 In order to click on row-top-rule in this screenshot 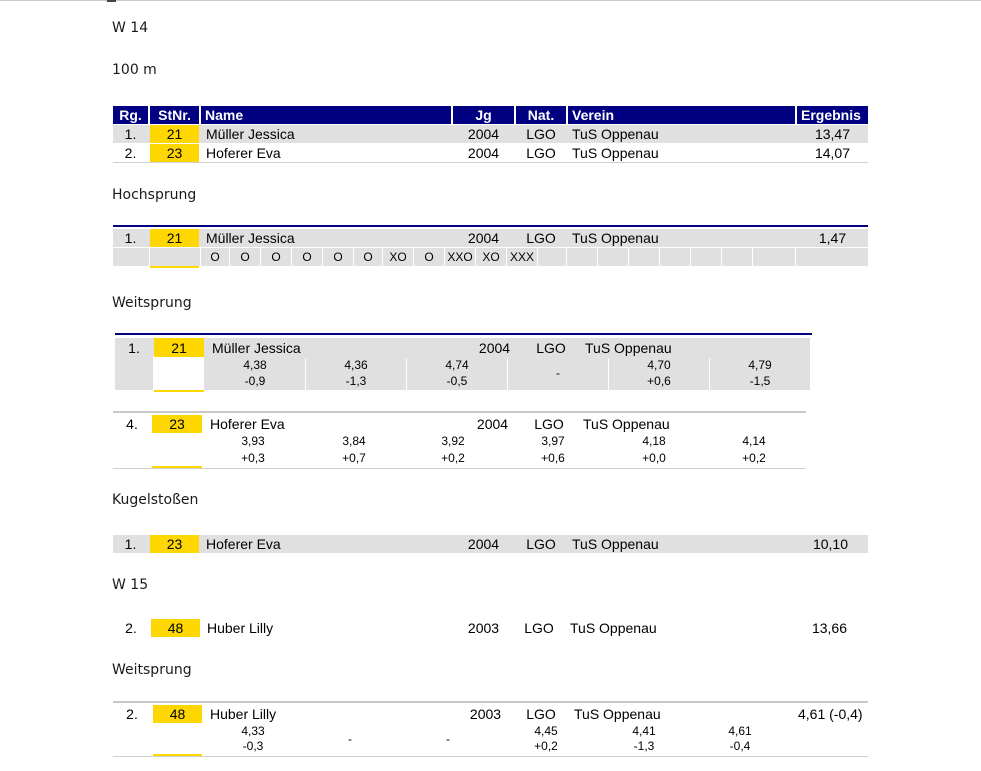, I will do `click(459, 412)`.